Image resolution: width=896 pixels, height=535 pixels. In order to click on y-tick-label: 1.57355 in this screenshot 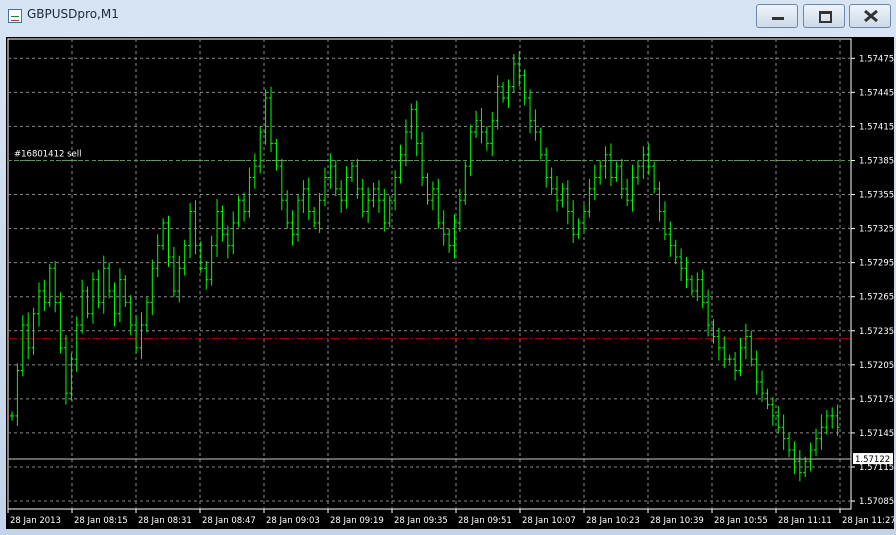, I will do `click(876, 196)`.